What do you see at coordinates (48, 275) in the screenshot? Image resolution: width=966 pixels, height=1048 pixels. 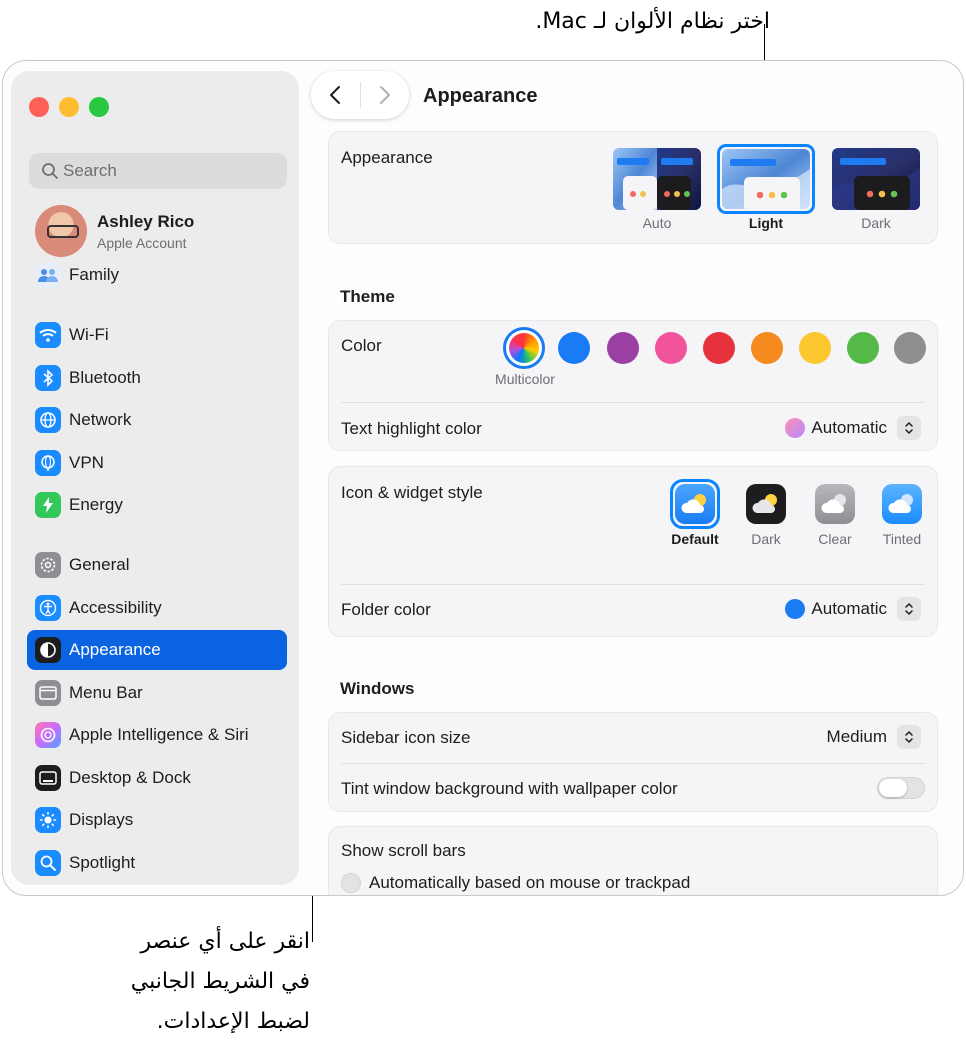 I see `family-icon` at bounding box center [48, 275].